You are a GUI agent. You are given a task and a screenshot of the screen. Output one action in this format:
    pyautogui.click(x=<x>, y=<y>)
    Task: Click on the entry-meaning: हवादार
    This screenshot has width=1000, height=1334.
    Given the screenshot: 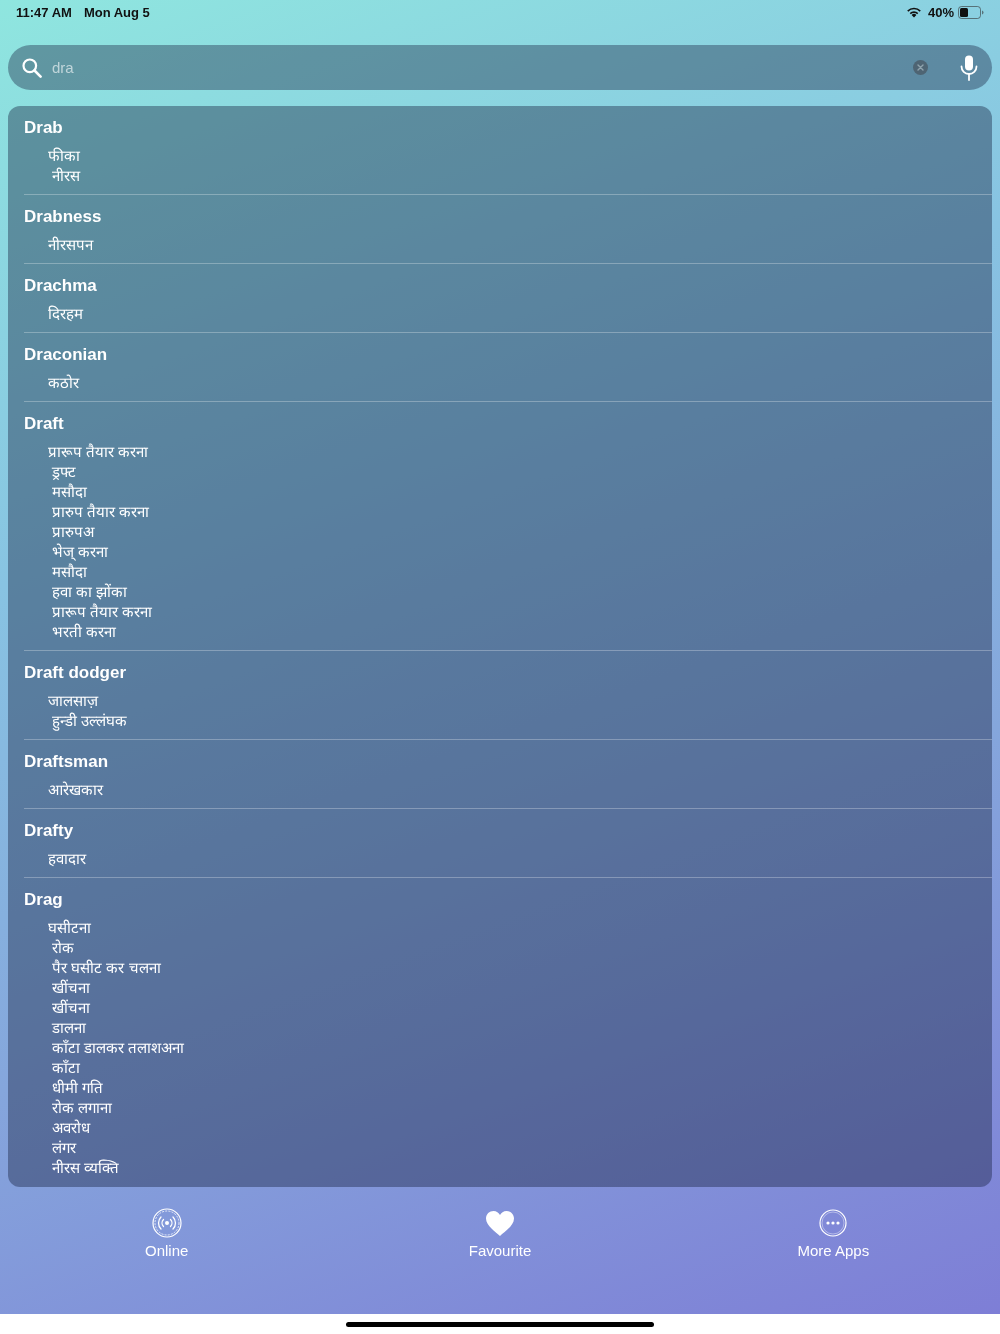 What is the action you would take?
    pyautogui.click(x=67, y=859)
    